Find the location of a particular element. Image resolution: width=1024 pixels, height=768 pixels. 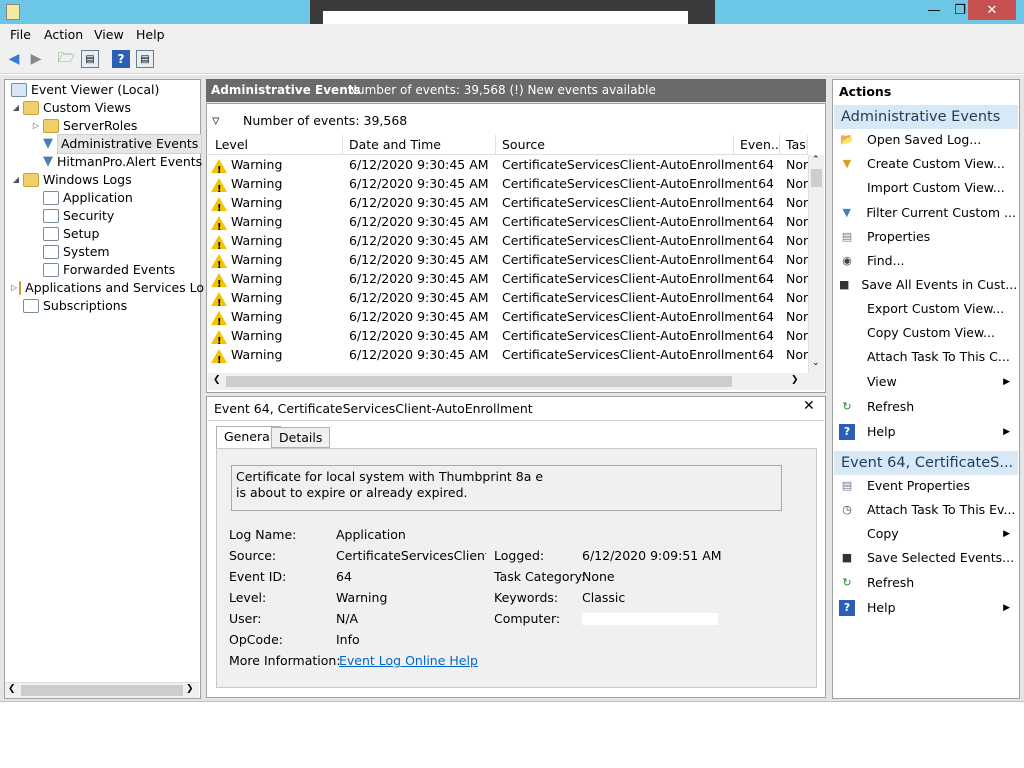

back-arrow-icon: ◀ is located at coordinates (14, 59).